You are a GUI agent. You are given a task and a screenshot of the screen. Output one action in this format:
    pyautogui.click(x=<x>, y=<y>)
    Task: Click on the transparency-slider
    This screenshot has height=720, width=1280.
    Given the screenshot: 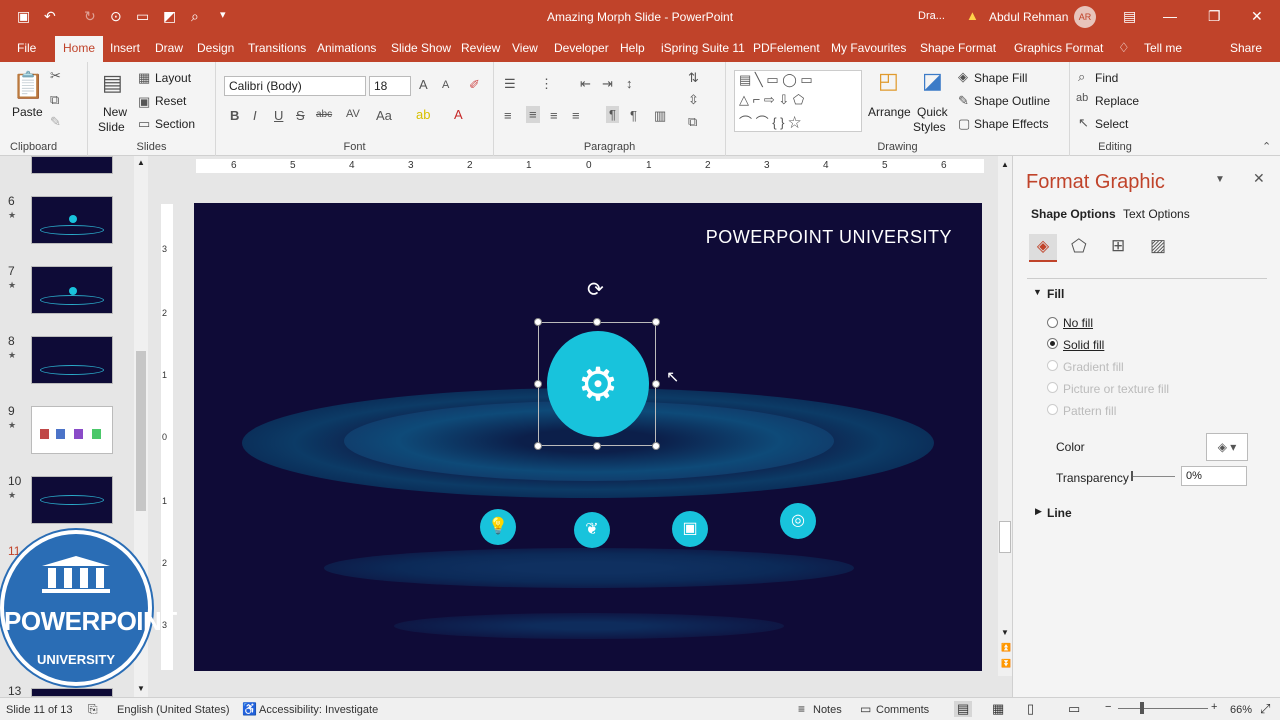 What is the action you would take?
    pyautogui.click(x=1153, y=476)
    